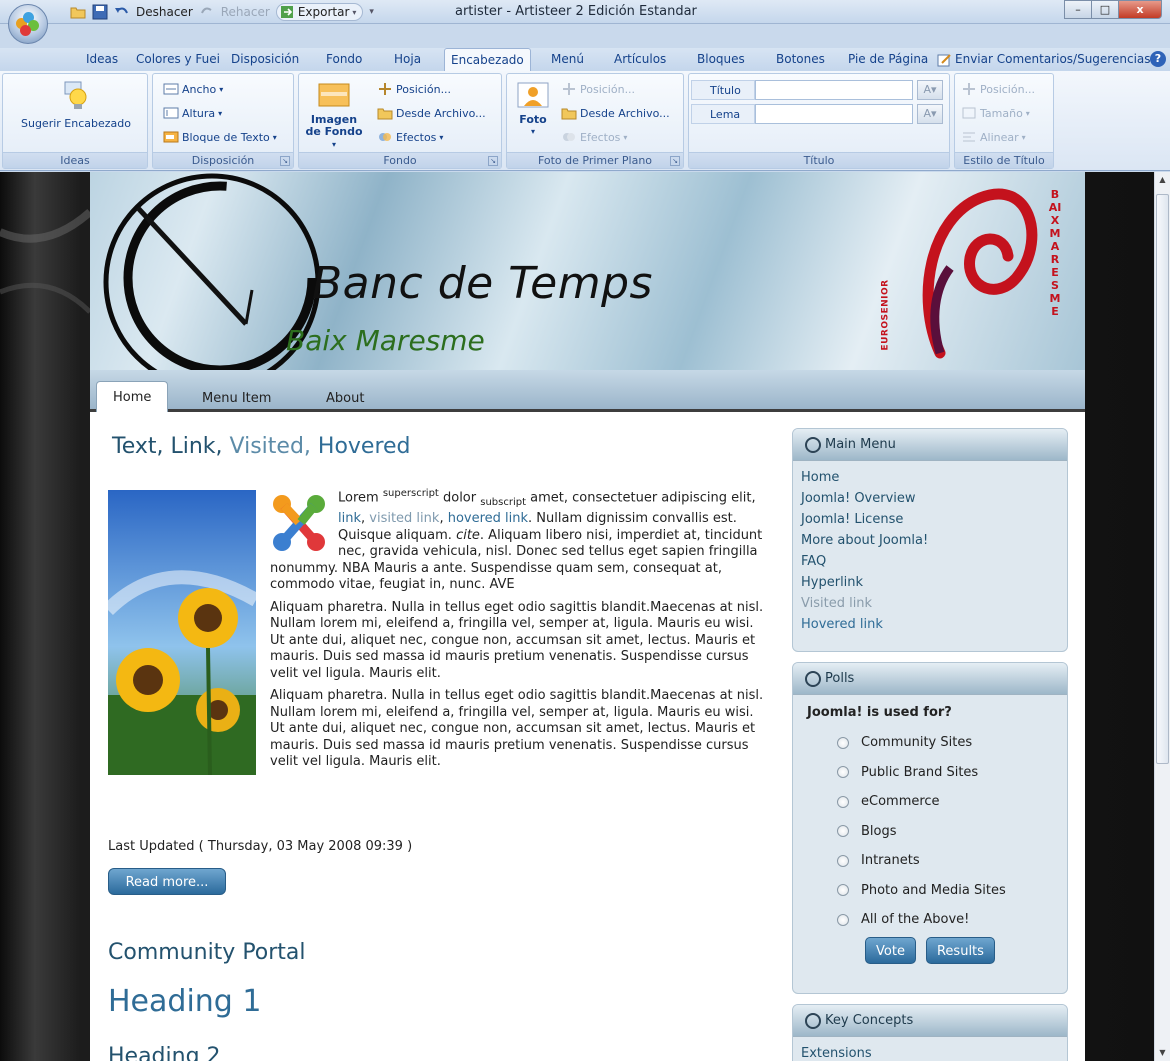 Image resolution: width=1170 pixels, height=1061 pixels. I want to click on poll-option: Public Brand Sites, so click(930, 773).